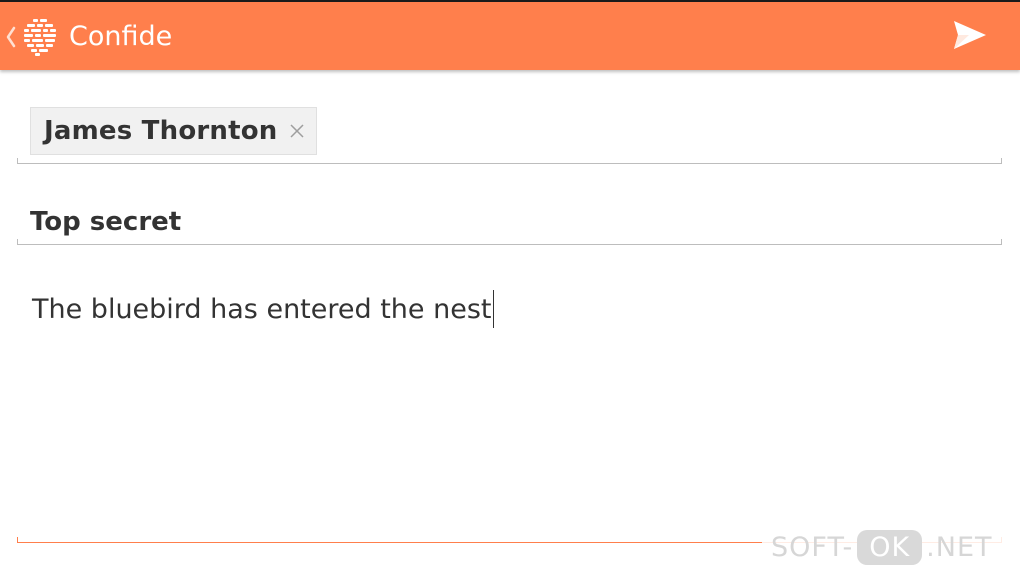  What do you see at coordinates (510, 35) in the screenshot?
I see `action-bar: Confide` at bounding box center [510, 35].